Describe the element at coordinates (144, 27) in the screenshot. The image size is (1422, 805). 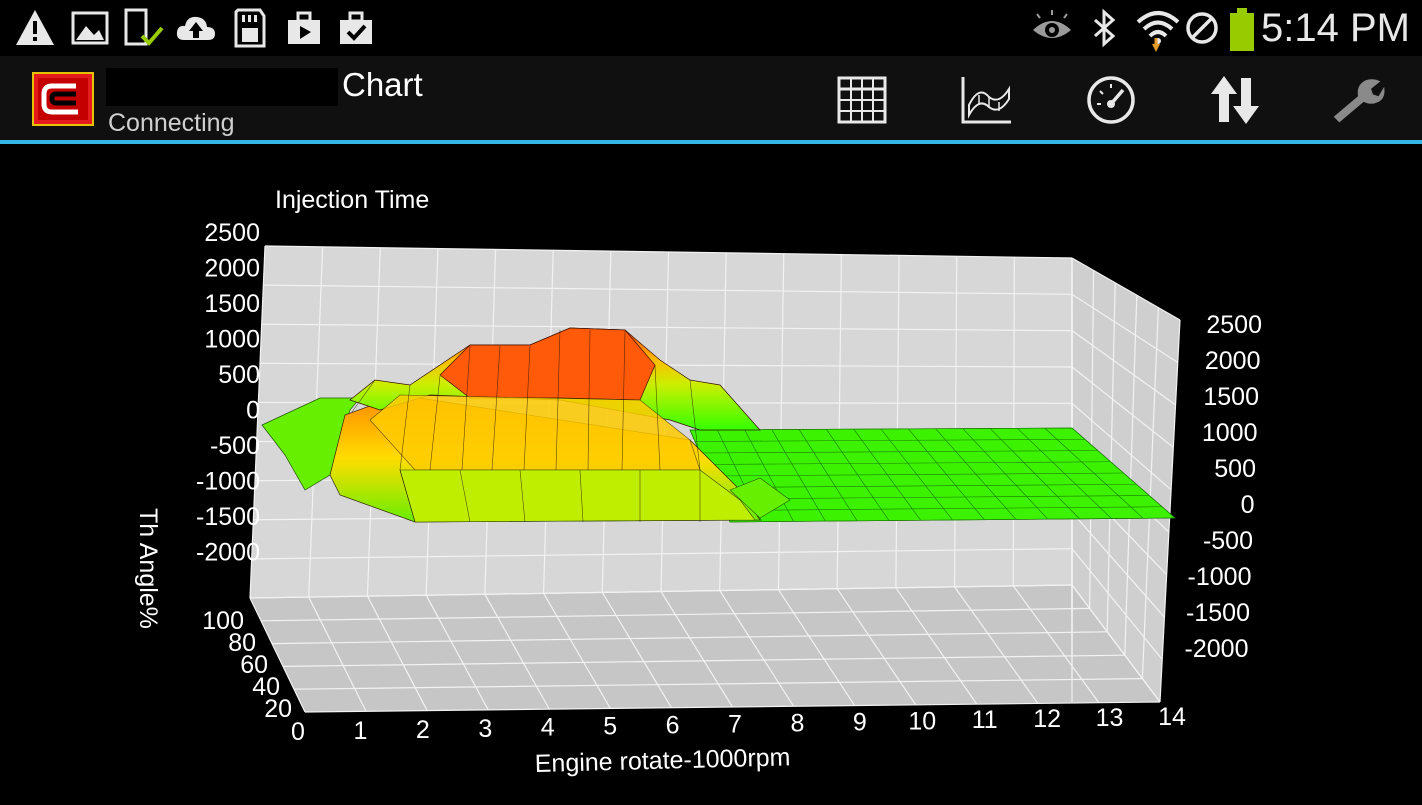
I see `device-check-icon` at that location.